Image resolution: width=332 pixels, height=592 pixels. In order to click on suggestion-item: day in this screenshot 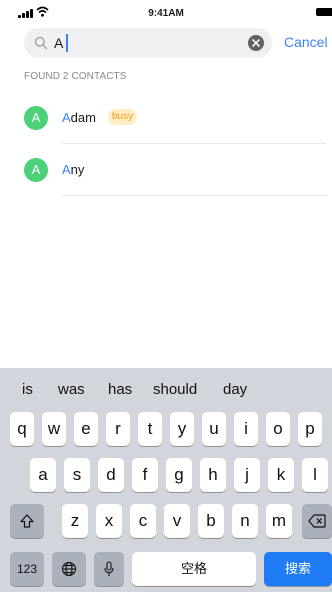, I will do `click(235, 389)`.